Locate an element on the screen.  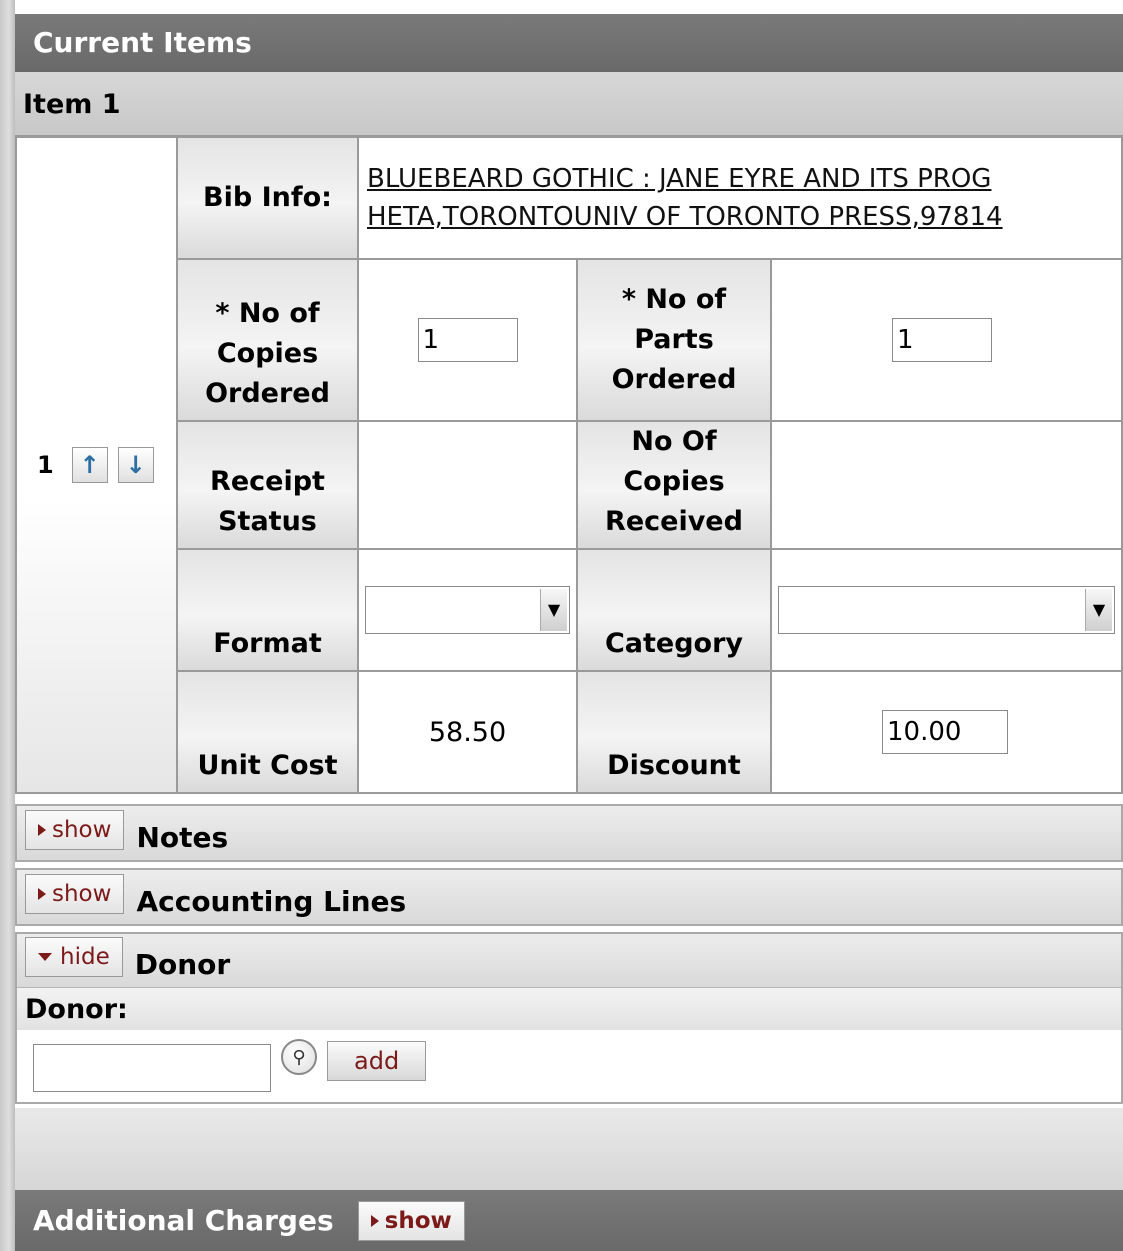
arrow-down-icon: ↓ is located at coordinates (135, 465).